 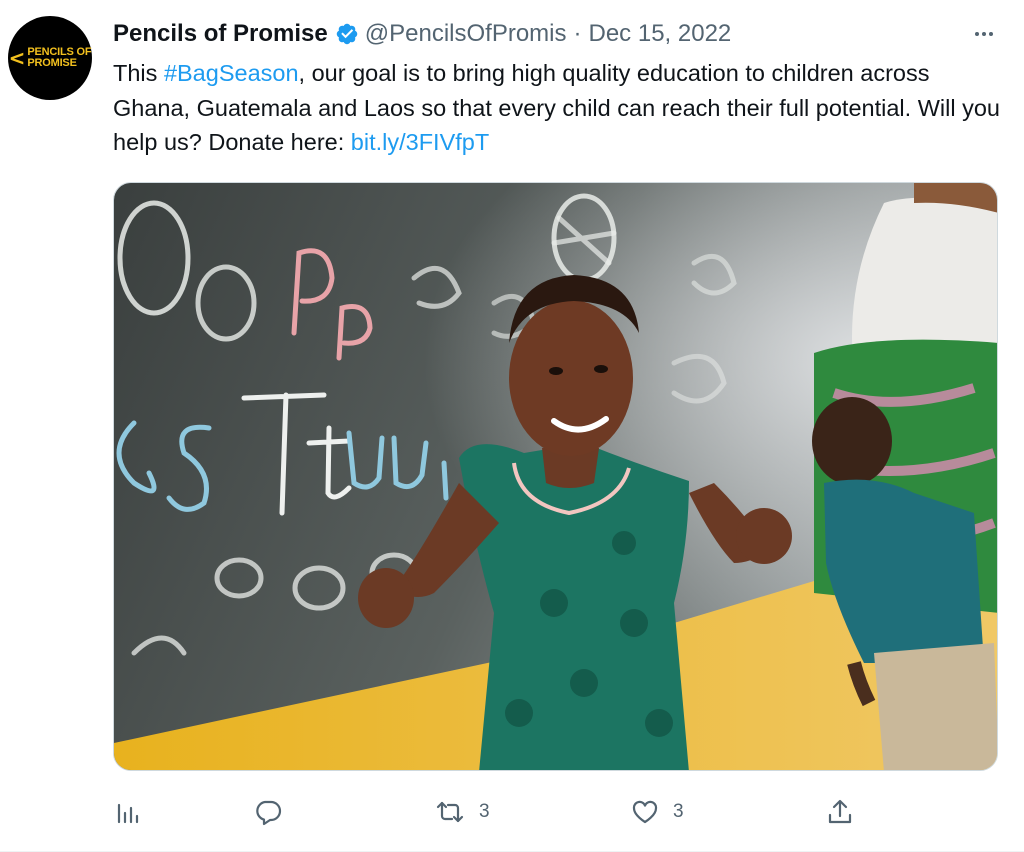 I want to click on profile-avatar: < PENCILS OF PROMISE, so click(x=50, y=58).